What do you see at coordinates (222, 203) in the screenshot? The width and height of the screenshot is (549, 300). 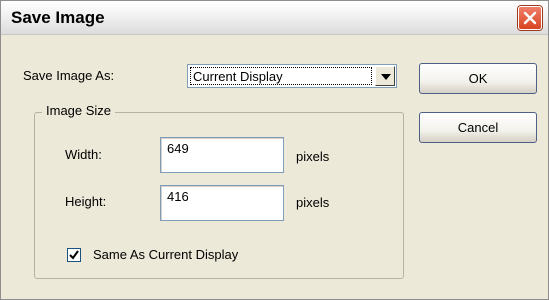 I see `height-input: 416` at bounding box center [222, 203].